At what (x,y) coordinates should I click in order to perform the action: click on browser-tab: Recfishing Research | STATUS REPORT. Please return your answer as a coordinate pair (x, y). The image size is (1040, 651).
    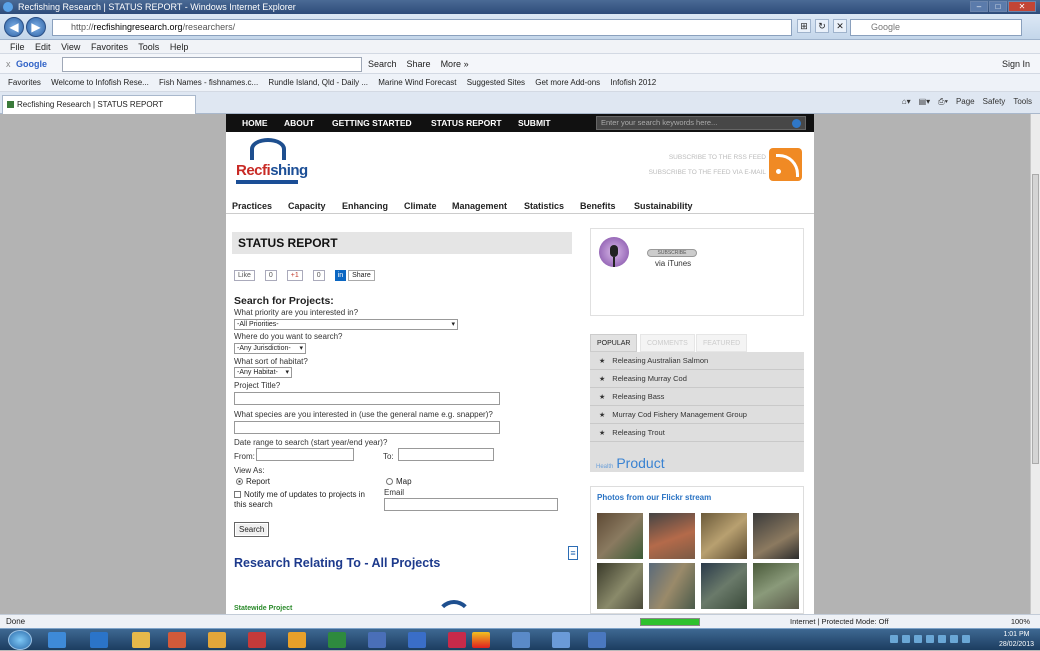
    Looking at the image, I should click on (99, 104).